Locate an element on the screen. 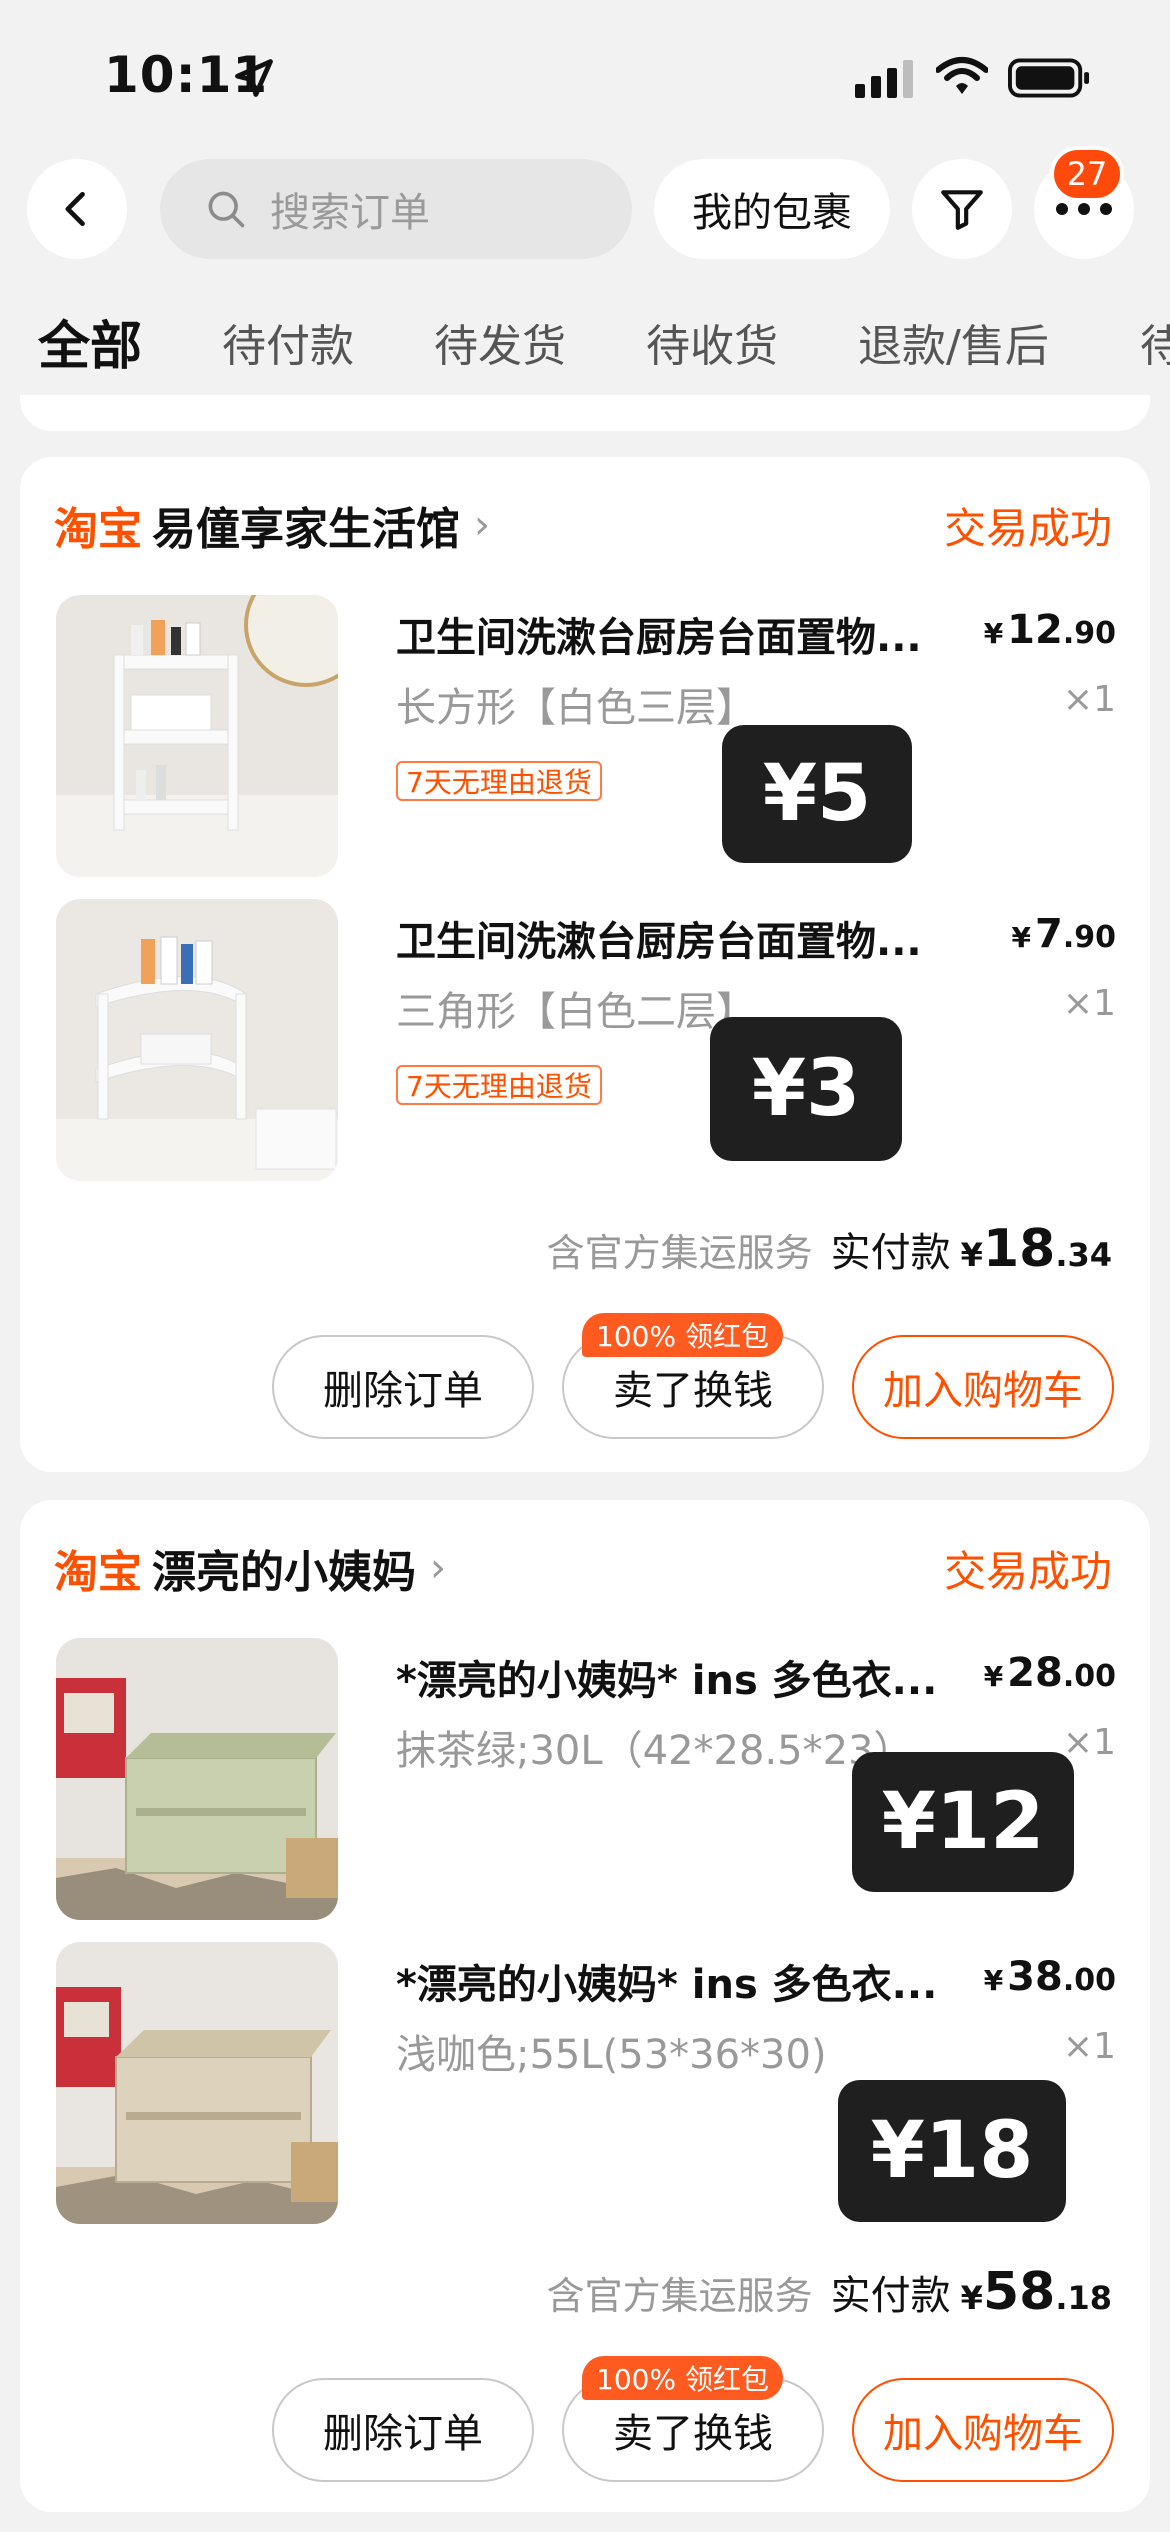  product-price: ¥7.90 is located at coordinates (1063, 934).